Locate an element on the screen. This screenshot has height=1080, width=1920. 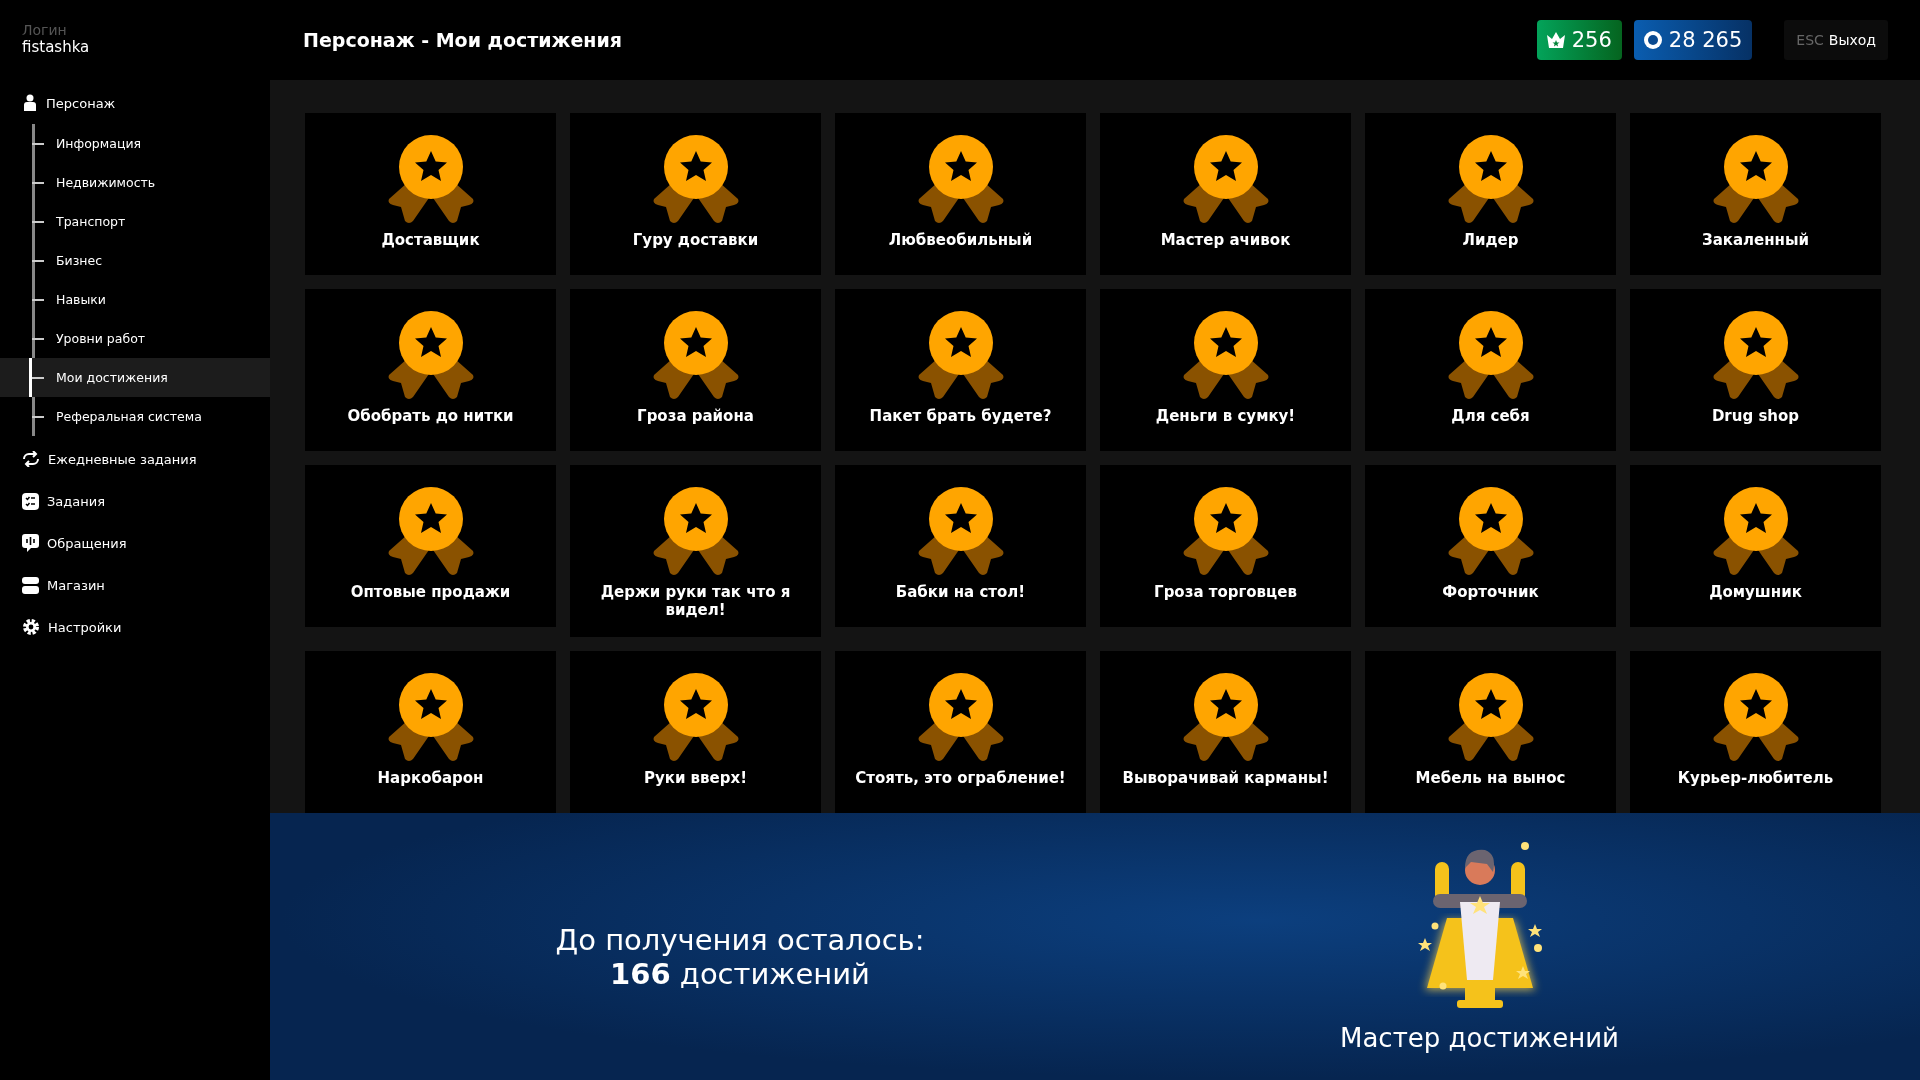
submenu-item: Недвижимость is located at coordinates (135, 182).